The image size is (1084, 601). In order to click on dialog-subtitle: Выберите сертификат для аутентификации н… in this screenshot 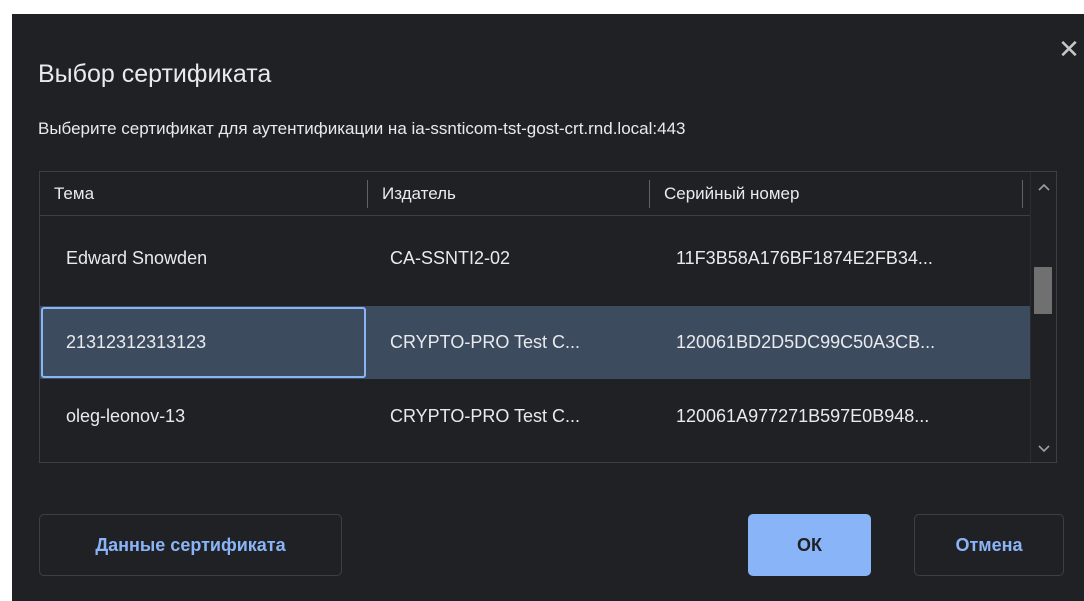, I will do `click(362, 128)`.